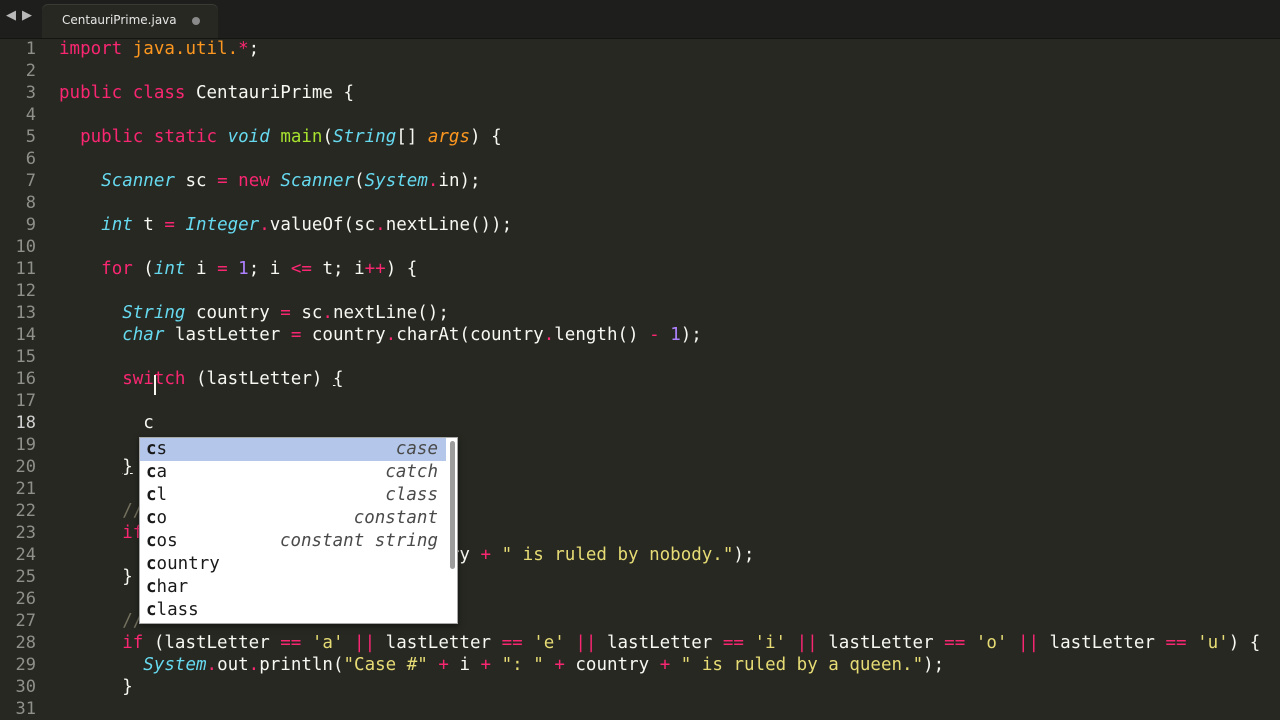  What do you see at coordinates (640, 159) in the screenshot?
I see `code-line: 6` at bounding box center [640, 159].